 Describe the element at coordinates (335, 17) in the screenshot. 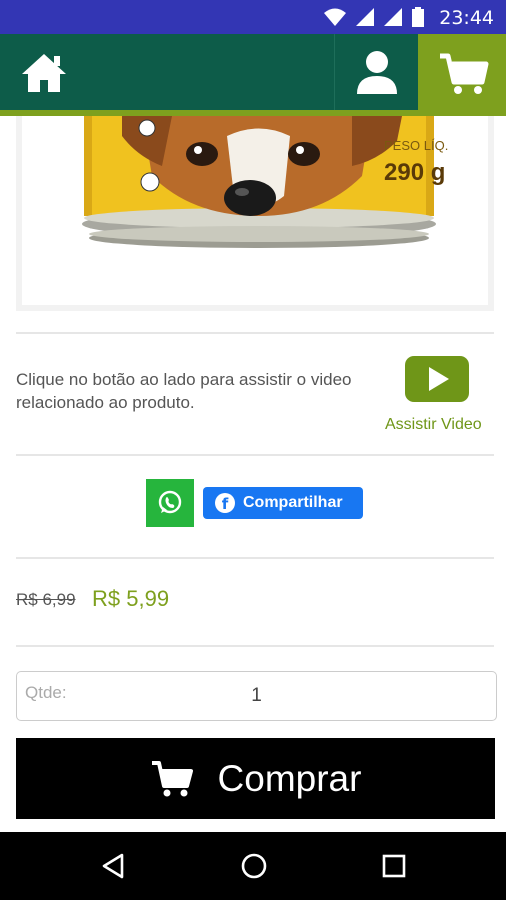

I see `wifi-icon` at that location.